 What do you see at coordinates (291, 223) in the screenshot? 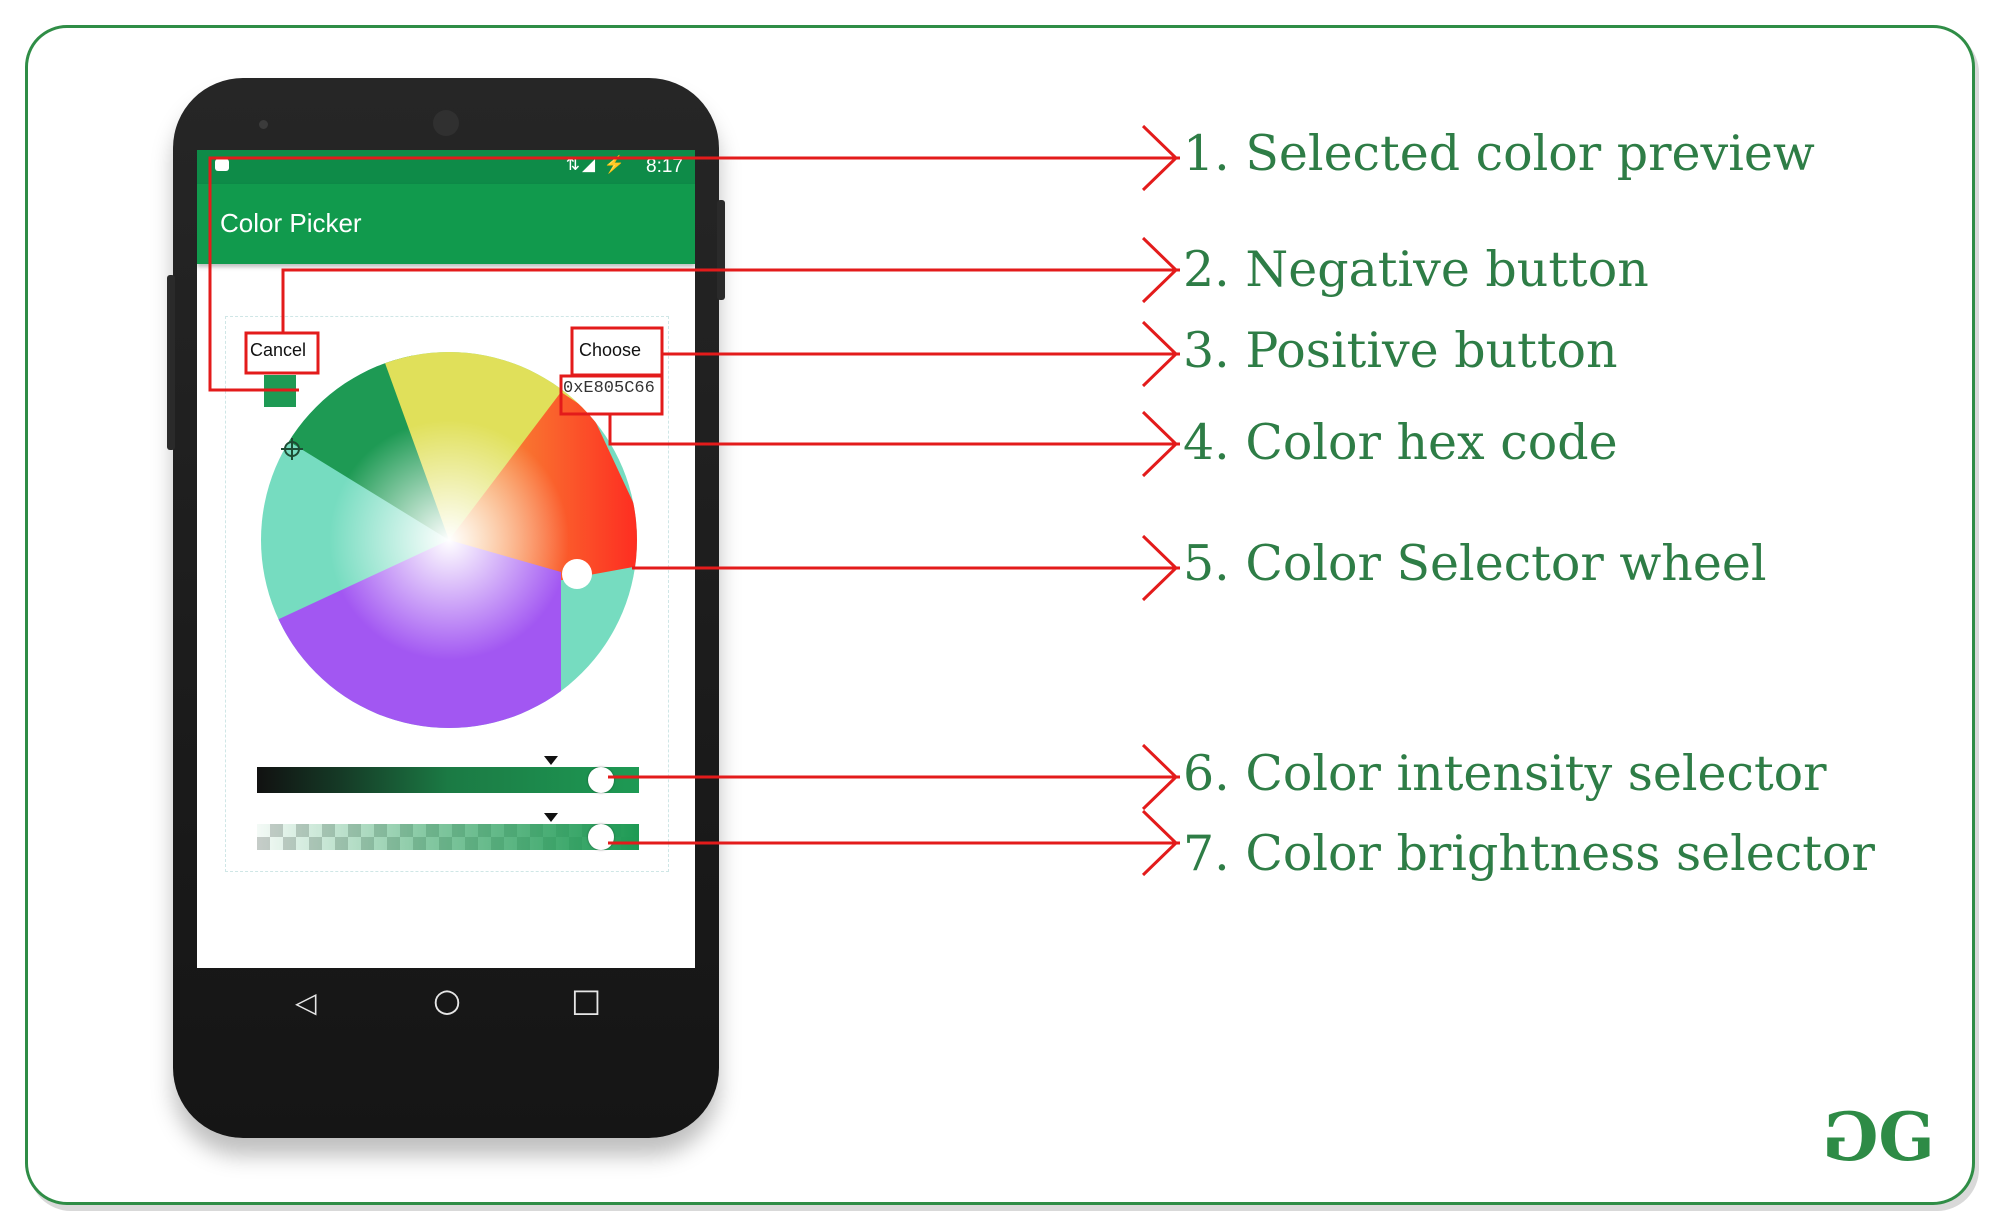
I see `app-title: Color Picker` at bounding box center [291, 223].